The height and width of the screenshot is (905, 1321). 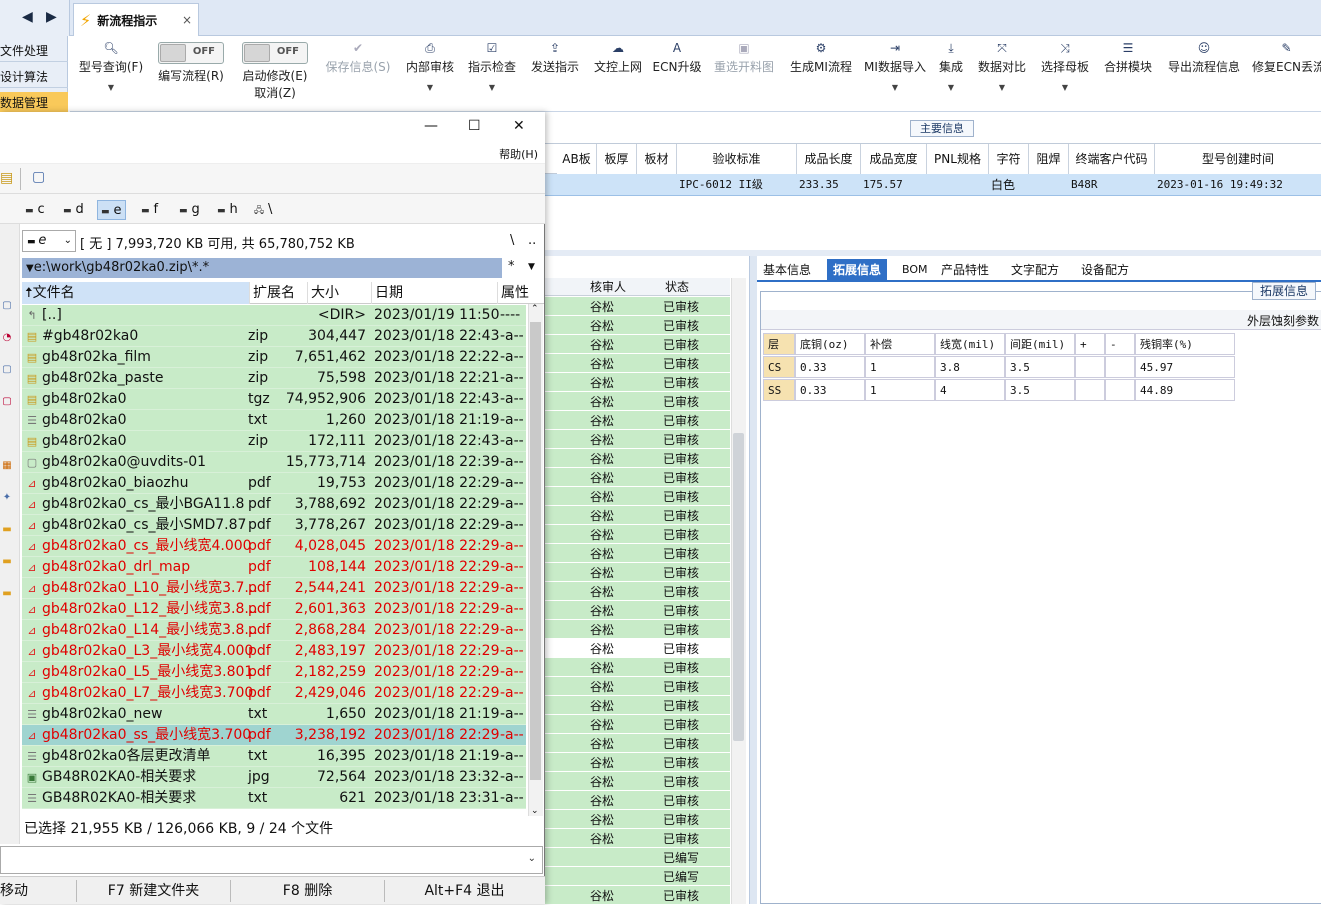 What do you see at coordinates (900, 390) in the screenshot?
I see `ext-cell: 1` at bounding box center [900, 390].